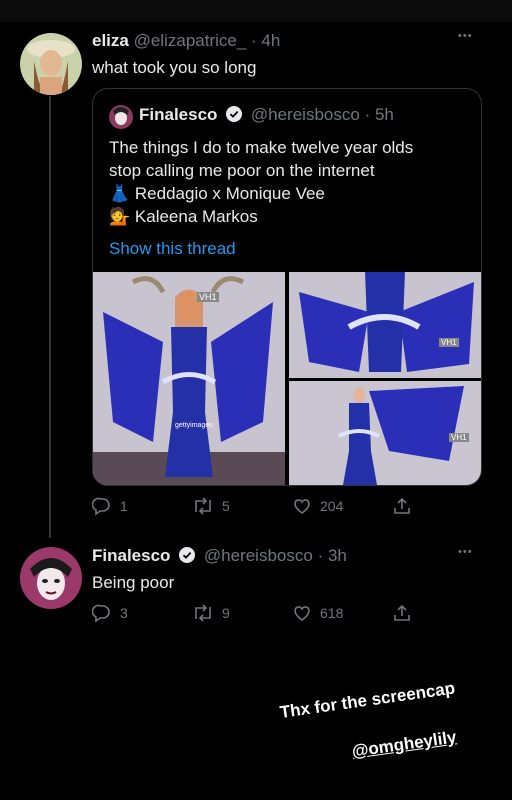 The width and height of the screenshot is (512, 800). Describe the element at coordinates (332, 555) in the screenshot. I see `tweet2-timestamp: · 3h` at that location.